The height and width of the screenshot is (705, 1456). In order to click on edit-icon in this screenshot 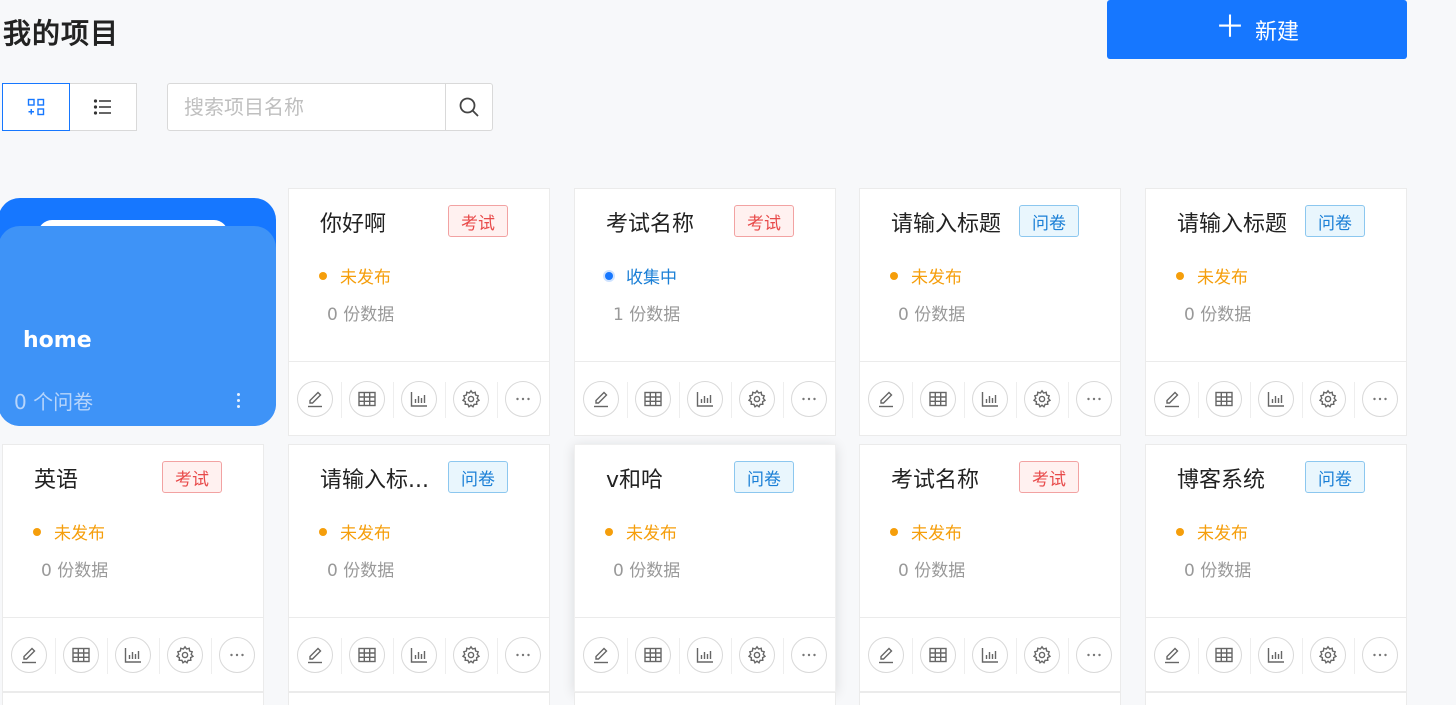, I will do `click(315, 655)`.